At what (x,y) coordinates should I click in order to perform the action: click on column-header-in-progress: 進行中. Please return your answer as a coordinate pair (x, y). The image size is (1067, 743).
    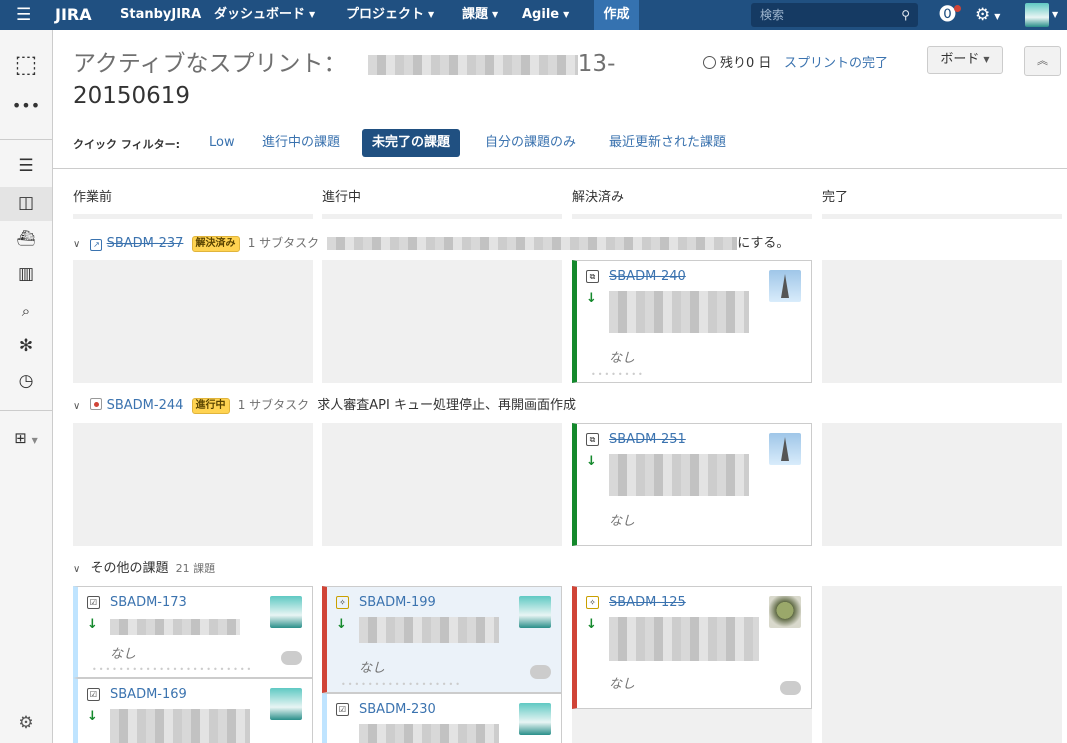
    Looking at the image, I should click on (342, 197).